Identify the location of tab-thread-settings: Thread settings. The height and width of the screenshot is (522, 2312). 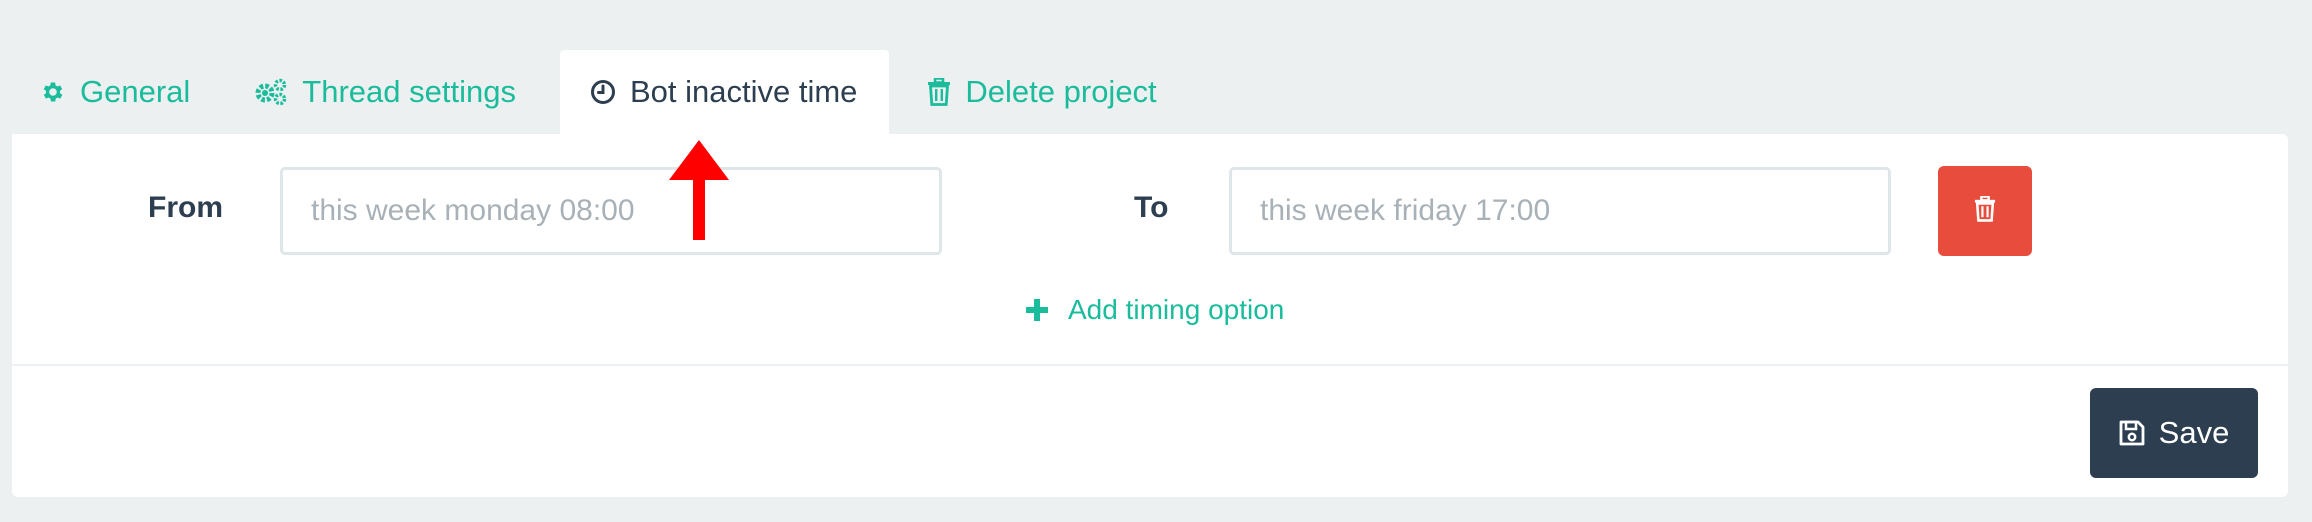
(404, 92).